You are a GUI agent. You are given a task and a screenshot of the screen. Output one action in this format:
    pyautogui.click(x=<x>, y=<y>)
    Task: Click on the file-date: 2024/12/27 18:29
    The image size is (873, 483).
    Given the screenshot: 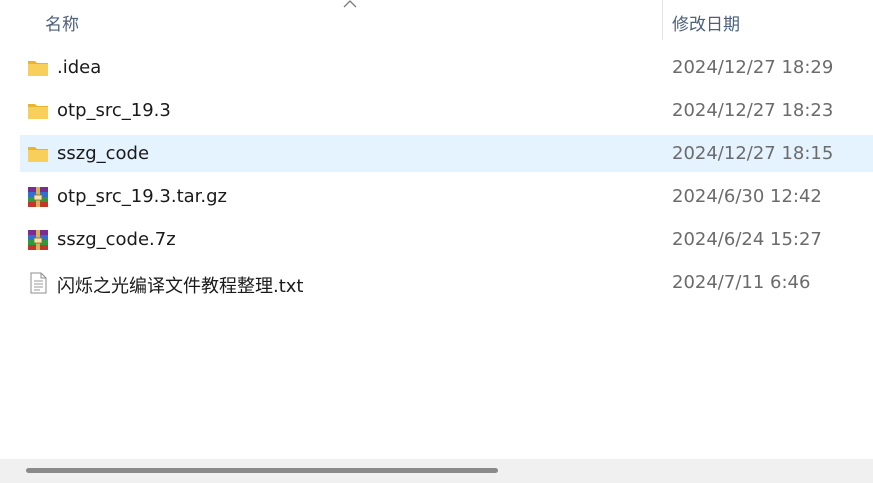 What is the action you would take?
    pyautogui.click(x=753, y=67)
    